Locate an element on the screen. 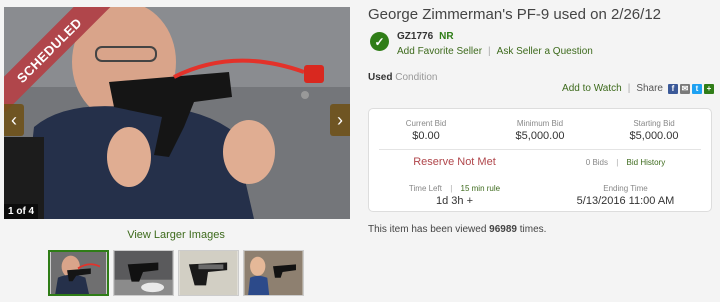 This screenshot has height=302, width=720. condition-value: Used is located at coordinates (380, 77).